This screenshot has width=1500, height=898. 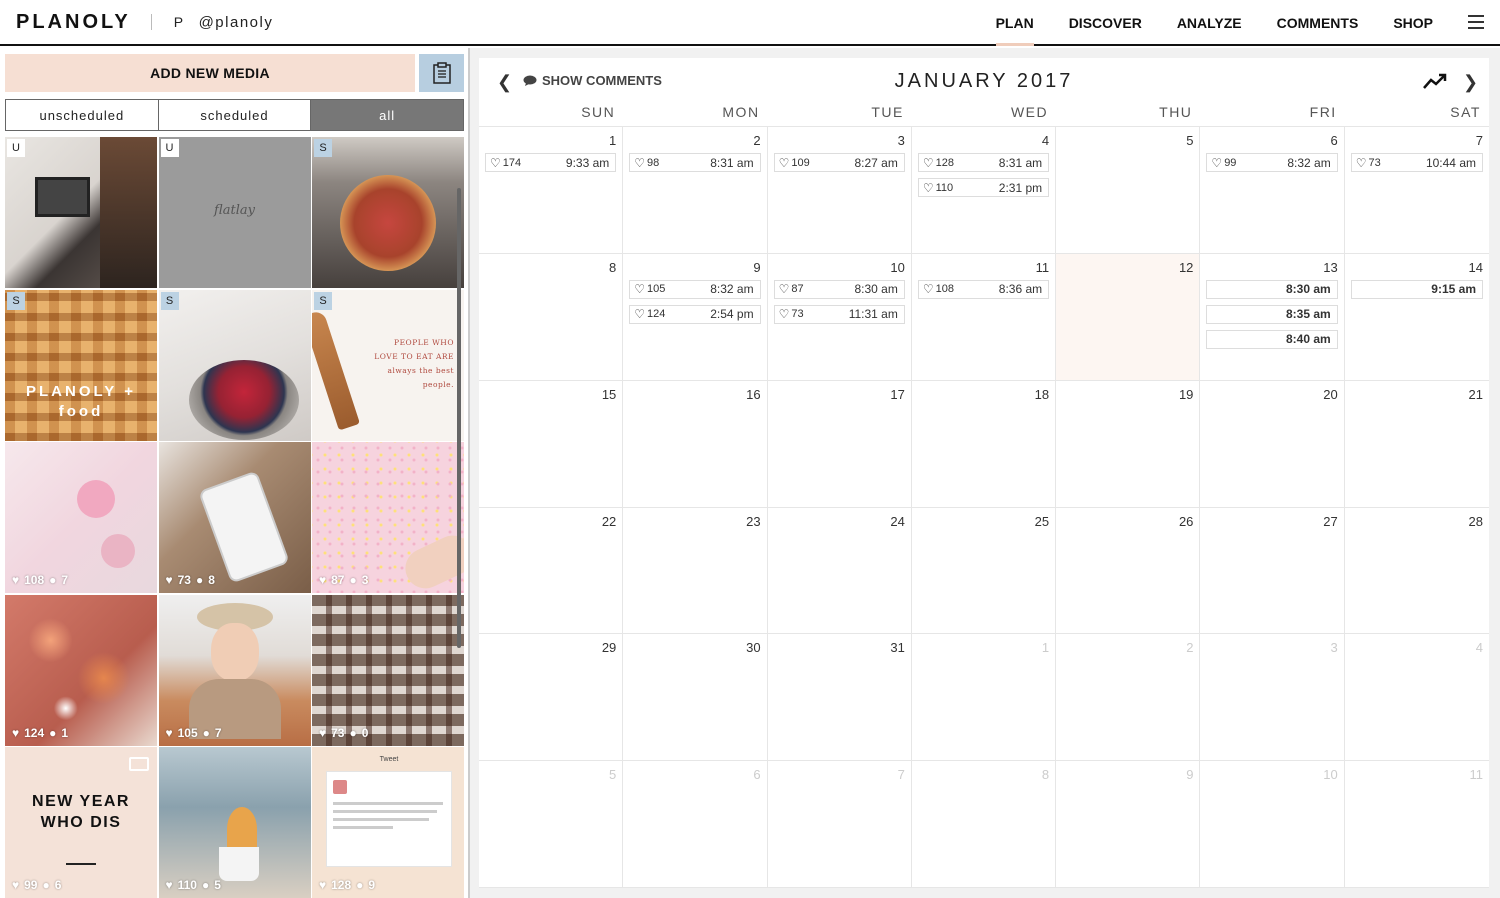 What do you see at coordinates (839, 190) in the screenshot?
I see `calendar-day: 3 ♡ 109 8:27 am` at bounding box center [839, 190].